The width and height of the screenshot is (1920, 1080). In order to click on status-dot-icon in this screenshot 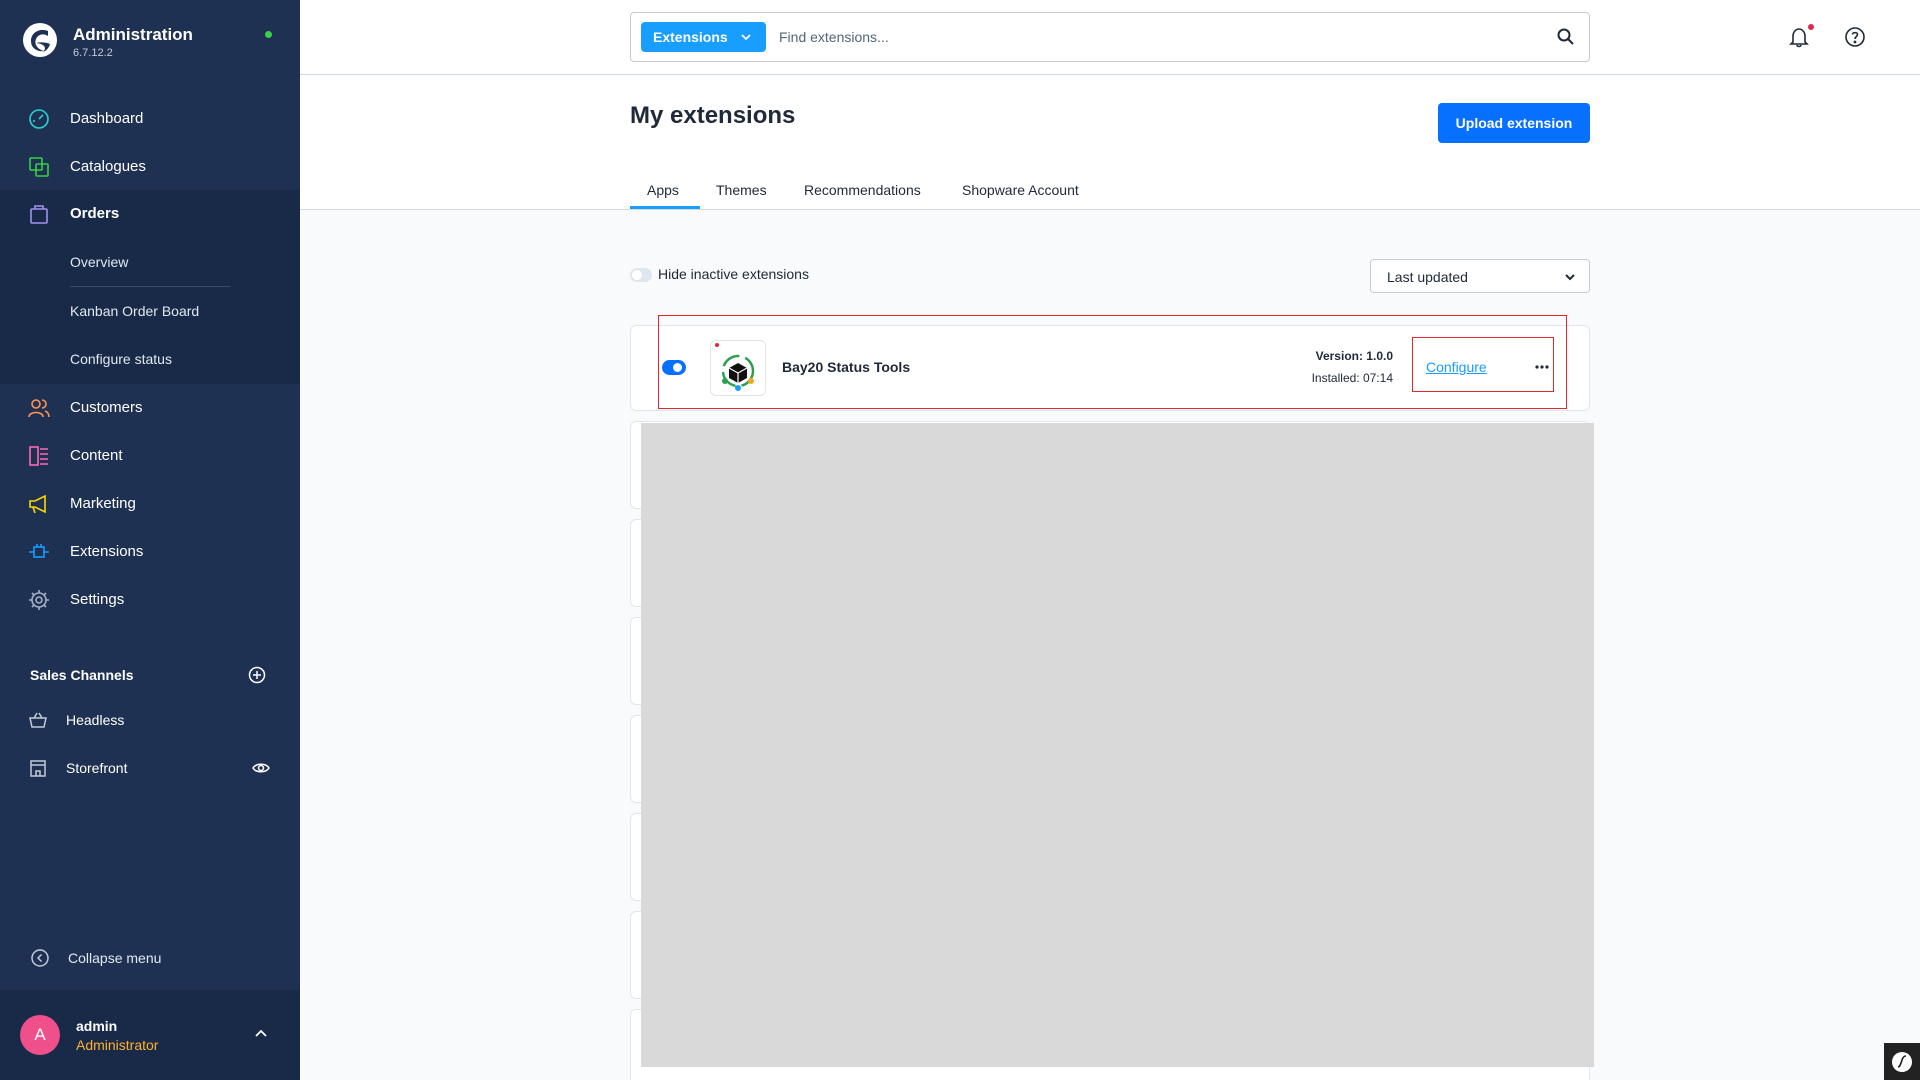, I will do `click(268, 34)`.